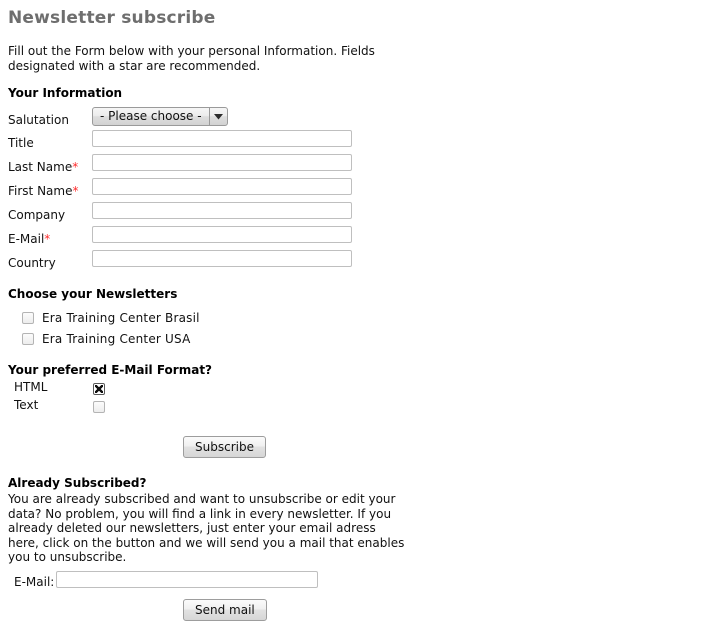 Image resolution: width=727 pixels, height=621 pixels. I want to click on section-heading-already-subscribed: Already Subscribed?, so click(77, 483).